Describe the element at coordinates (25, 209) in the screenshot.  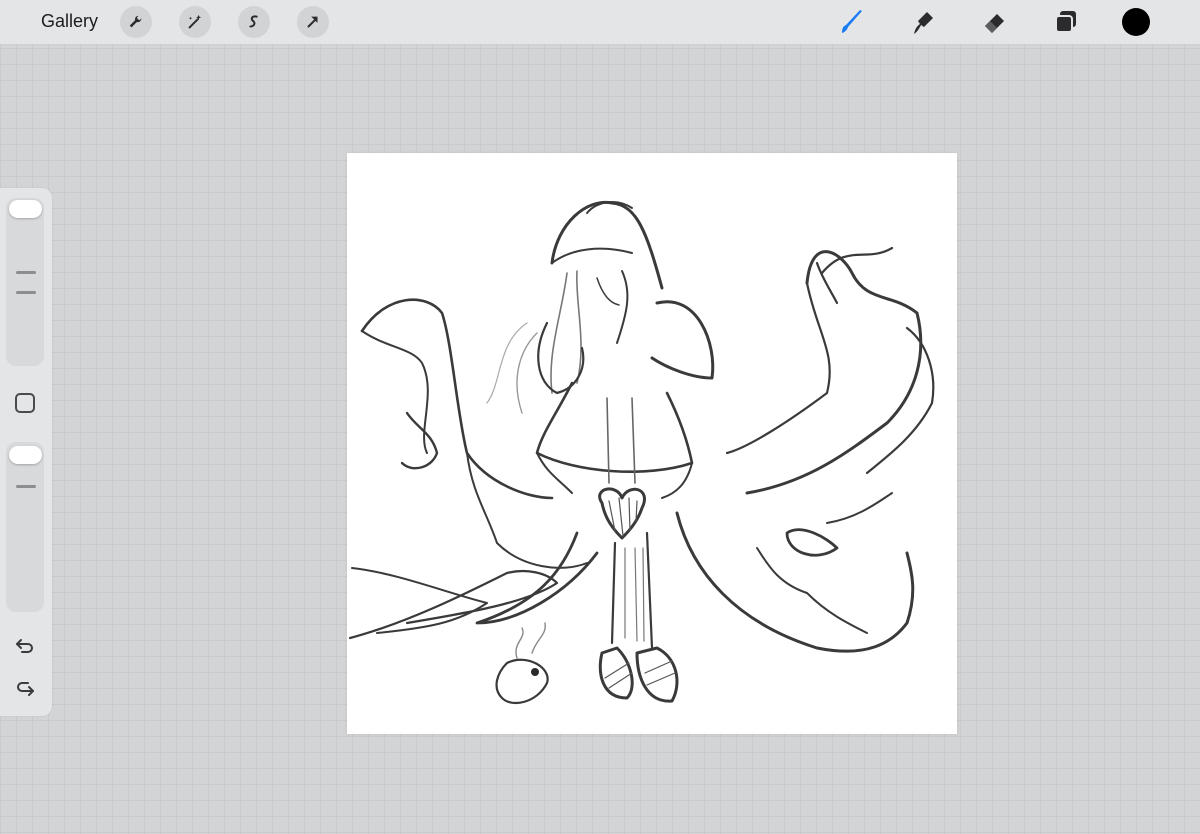
I see `brush-size-knob` at that location.